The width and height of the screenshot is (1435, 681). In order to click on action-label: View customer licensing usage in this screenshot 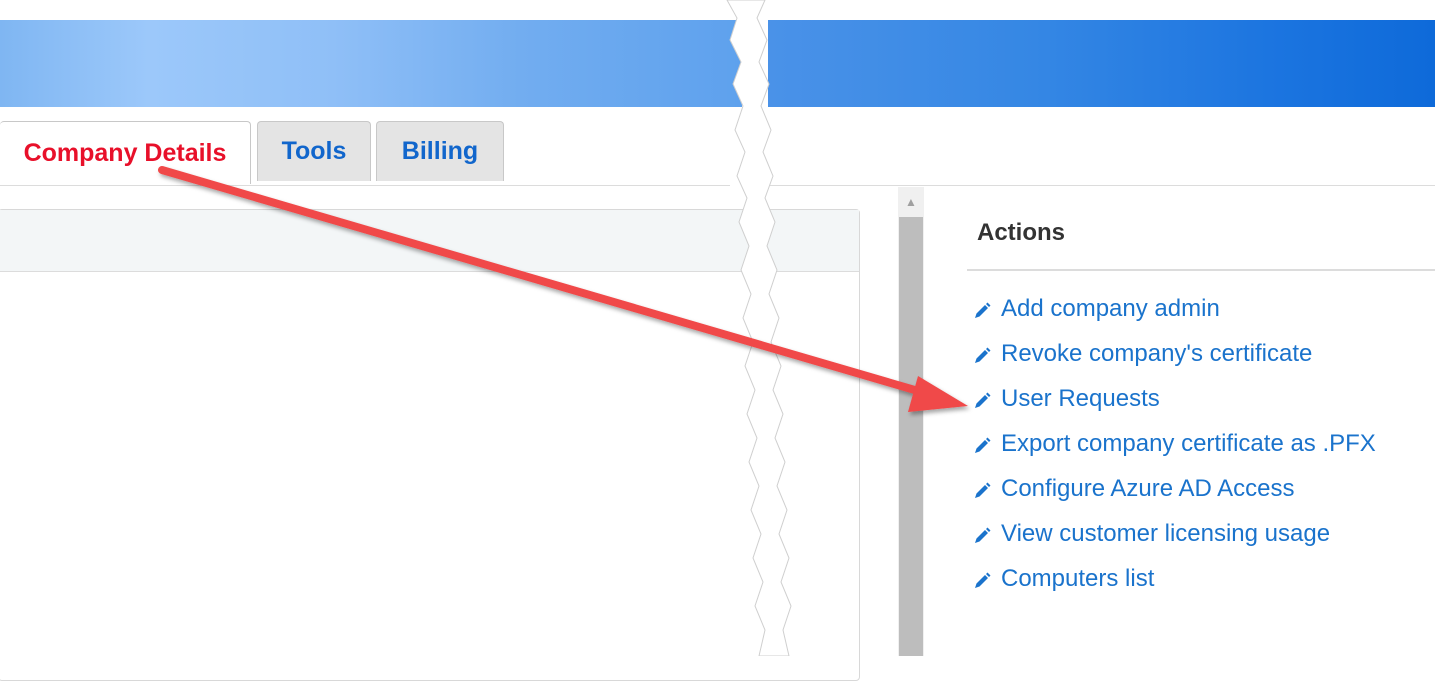, I will do `click(1166, 533)`.